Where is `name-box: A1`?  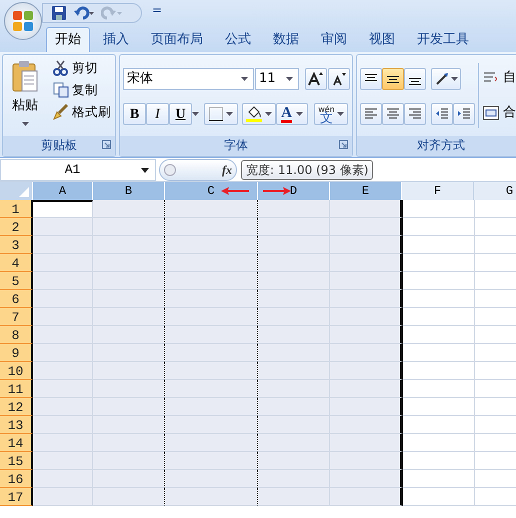 name-box: A1 is located at coordinates (78, 170).